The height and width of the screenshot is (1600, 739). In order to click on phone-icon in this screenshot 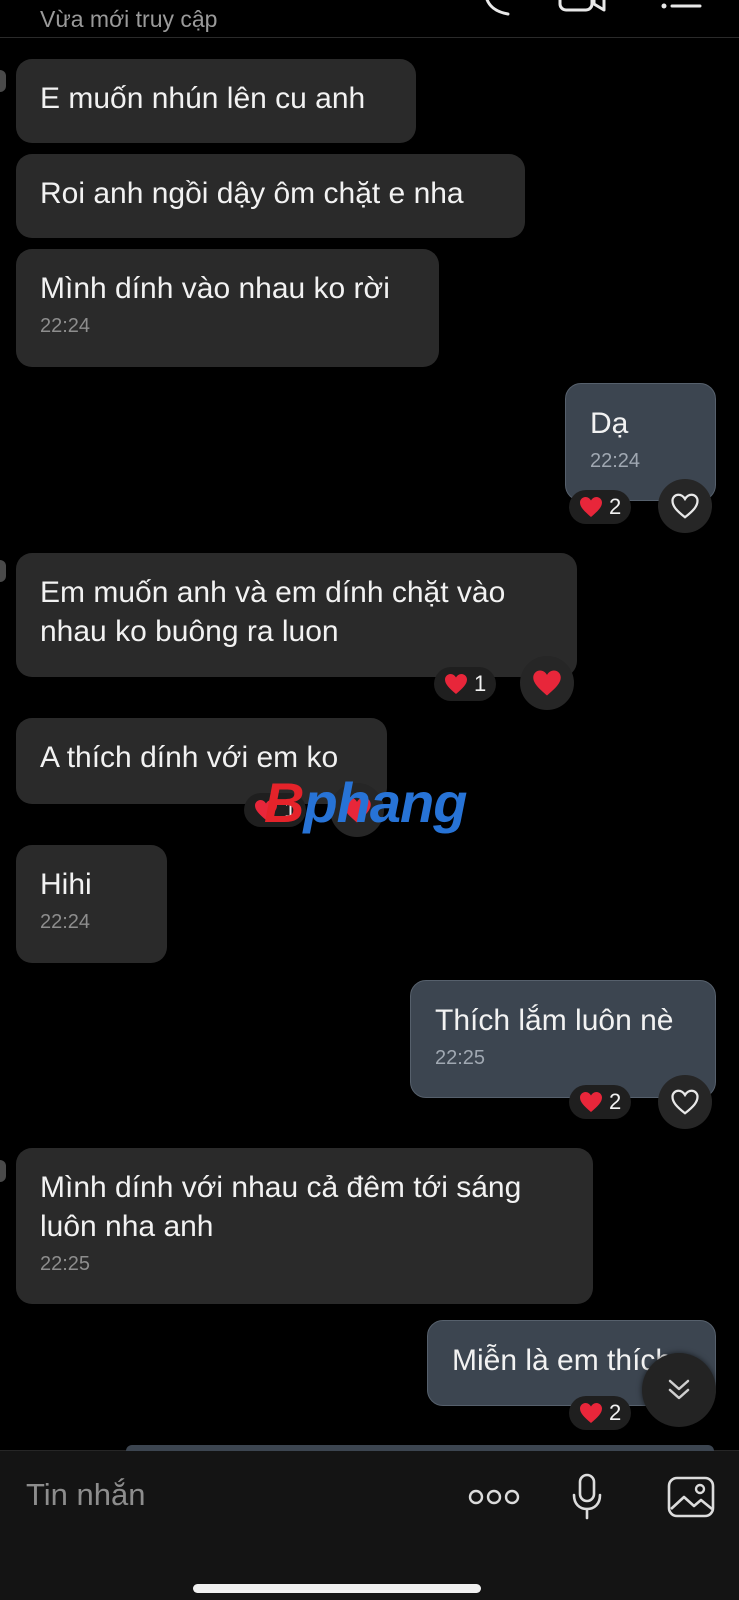, I will do `click(499, 8)`.